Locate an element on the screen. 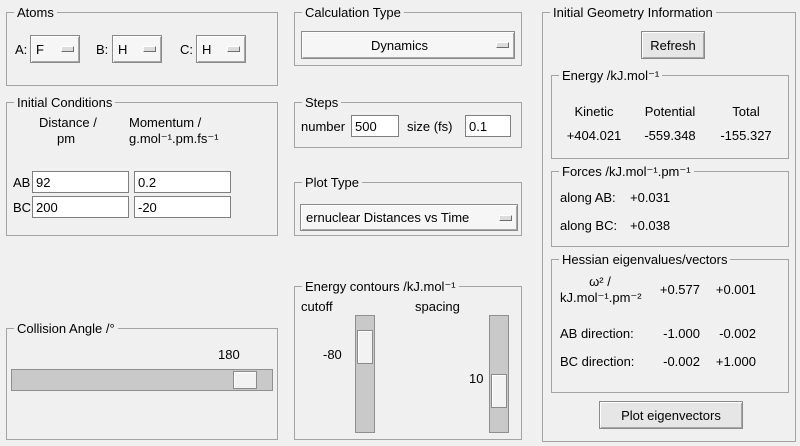  omega-value-2: +0.001 is located at coordinates (735, 289).